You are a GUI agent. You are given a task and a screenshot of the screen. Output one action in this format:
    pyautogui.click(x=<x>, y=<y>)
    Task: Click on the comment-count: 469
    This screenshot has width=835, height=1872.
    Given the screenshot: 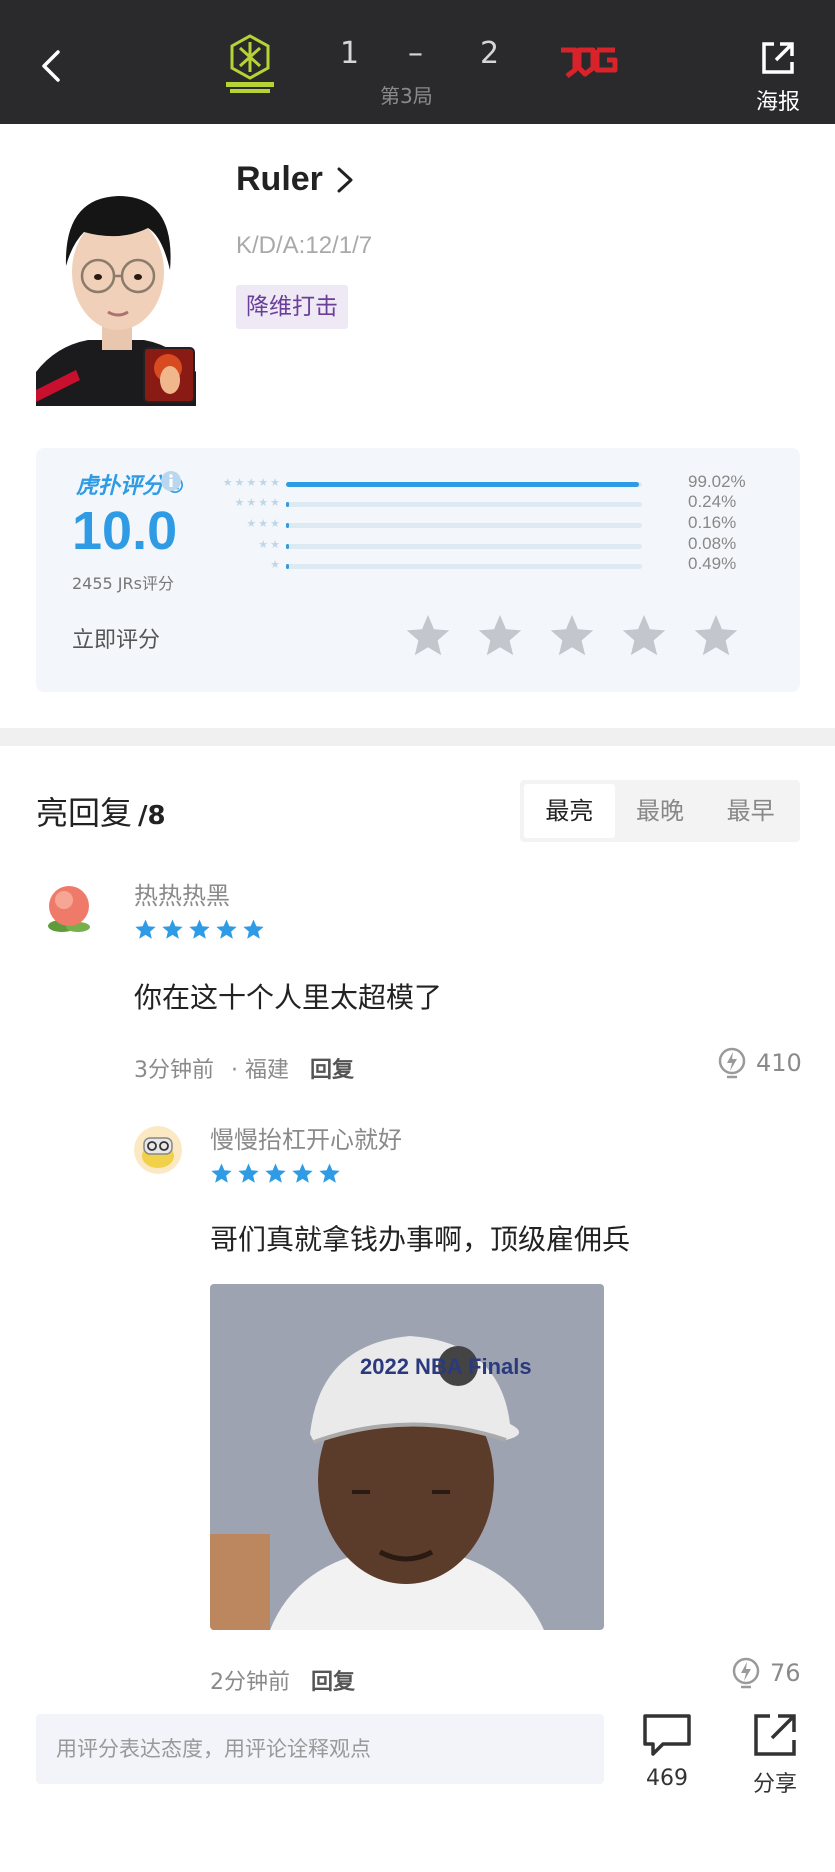 What is the action you would take?
    pyautogui.click(x=667, y=1778)
    